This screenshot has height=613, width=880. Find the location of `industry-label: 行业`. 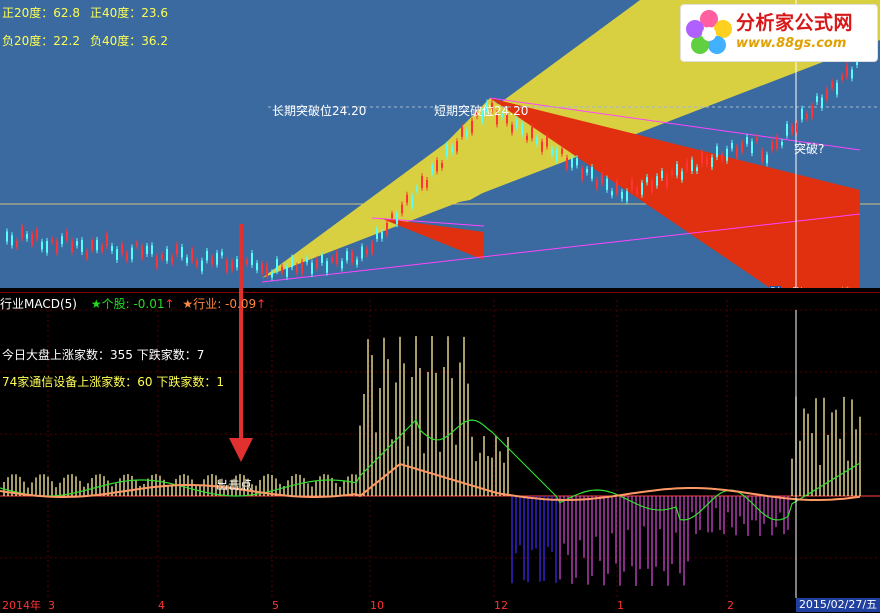

industry-label: 行业 is located at coordinates (205, 304).